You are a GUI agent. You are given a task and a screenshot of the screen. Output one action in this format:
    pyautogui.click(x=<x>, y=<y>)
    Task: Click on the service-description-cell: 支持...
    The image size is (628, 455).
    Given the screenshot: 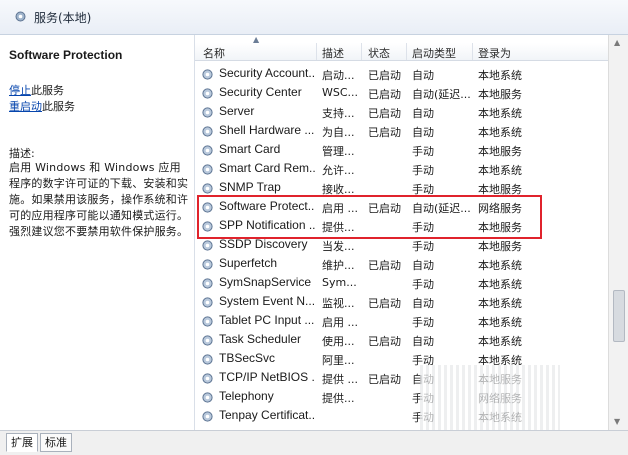 What is the action you would take?
    pyautogui.click(x=338, y=113)
    